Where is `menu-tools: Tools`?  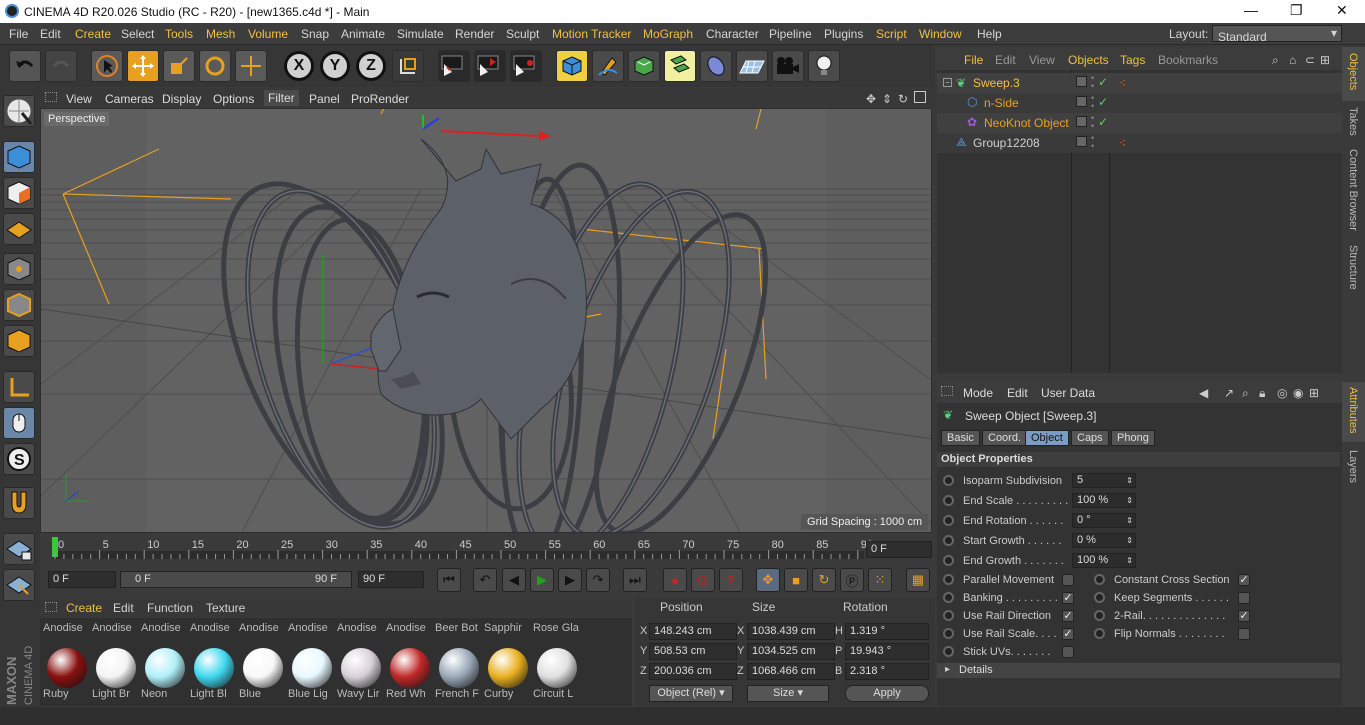 menu-tools: Tools is located at coordinates (179, 34).